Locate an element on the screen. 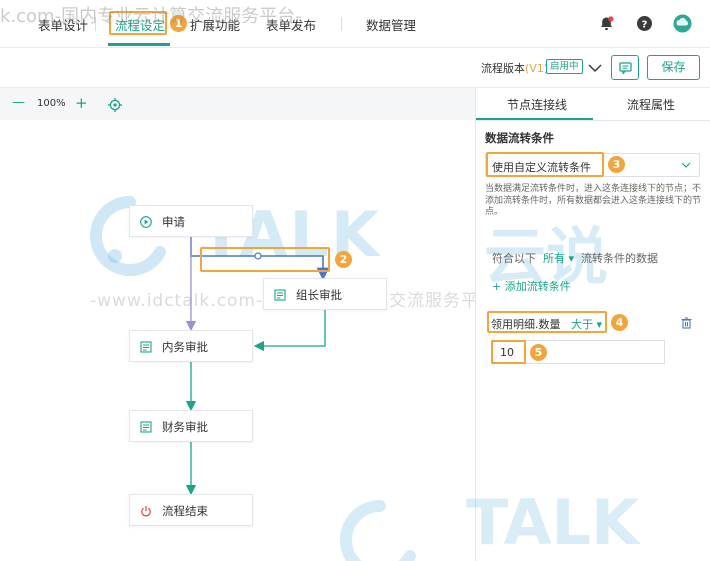 This screenshot has width=710, height=561. tab-process-properties: 流程属性 is located at coordinates (651, 104).